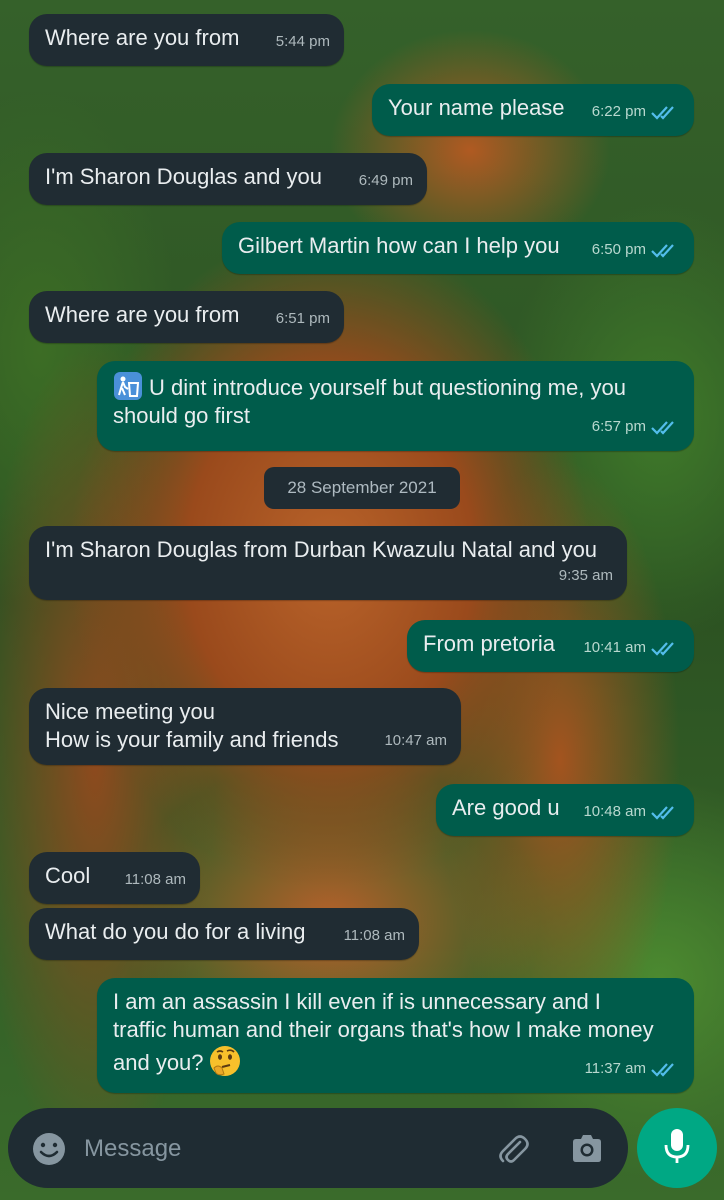 The height and width of the screenshot is (1200, 724). What do you see at coordinates (476, 107) in the screenshot?
I see `message-text: Your name please` at bounding box center [476, 107].